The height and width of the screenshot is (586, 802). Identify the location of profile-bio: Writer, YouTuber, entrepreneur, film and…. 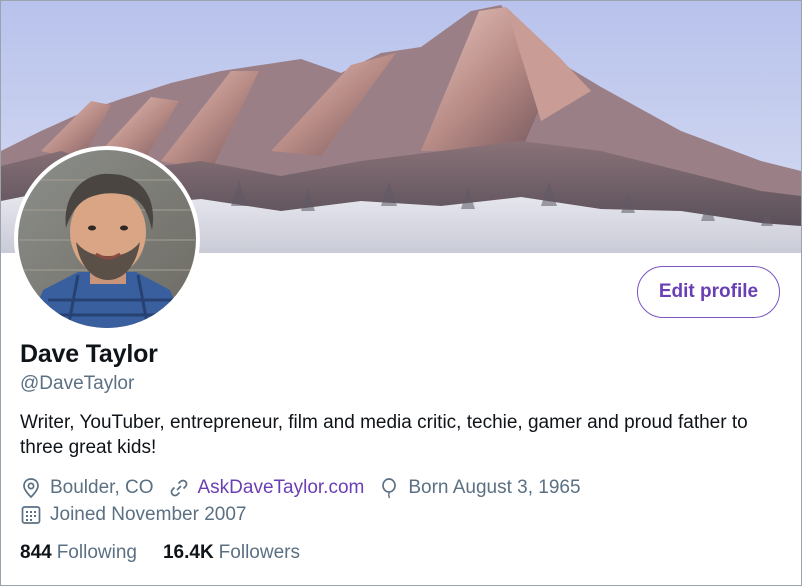
(384, 435).